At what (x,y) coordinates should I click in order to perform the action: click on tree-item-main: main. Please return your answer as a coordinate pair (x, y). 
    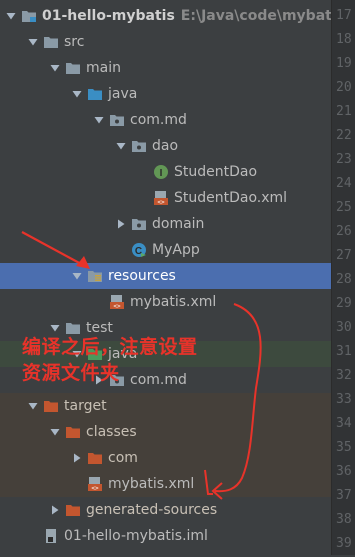
    Looking at the image, I should click on (165, 68).